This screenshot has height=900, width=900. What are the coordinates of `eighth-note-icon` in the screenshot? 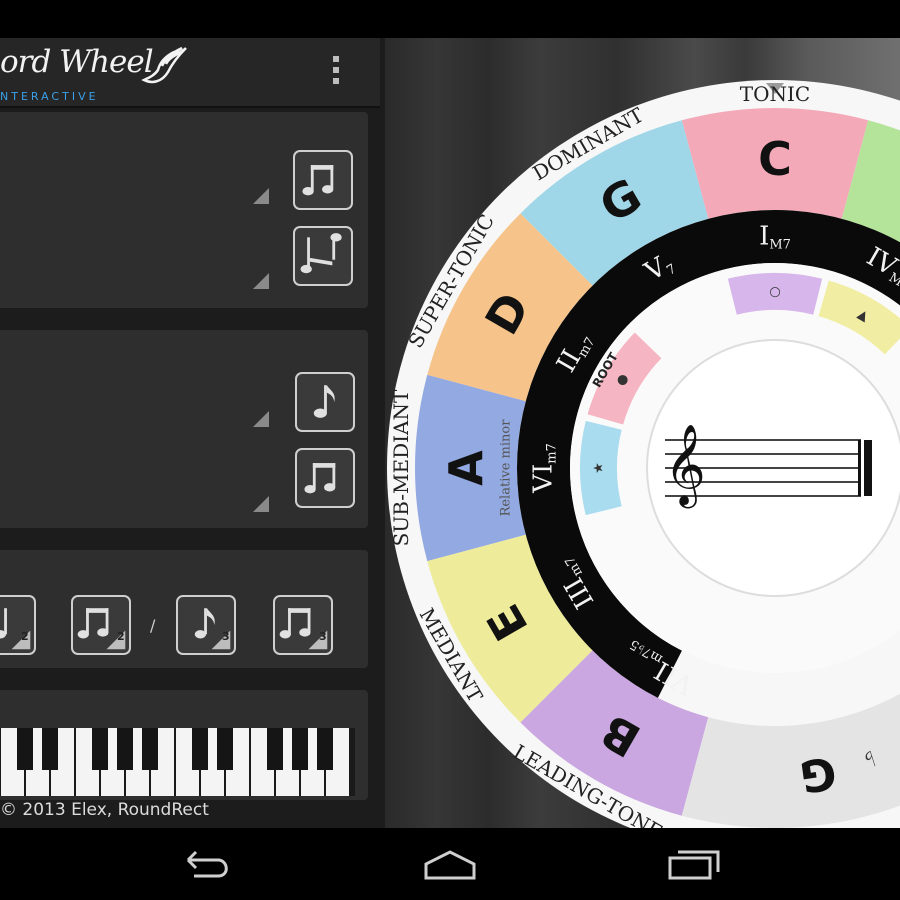 It's located at (324, 401).